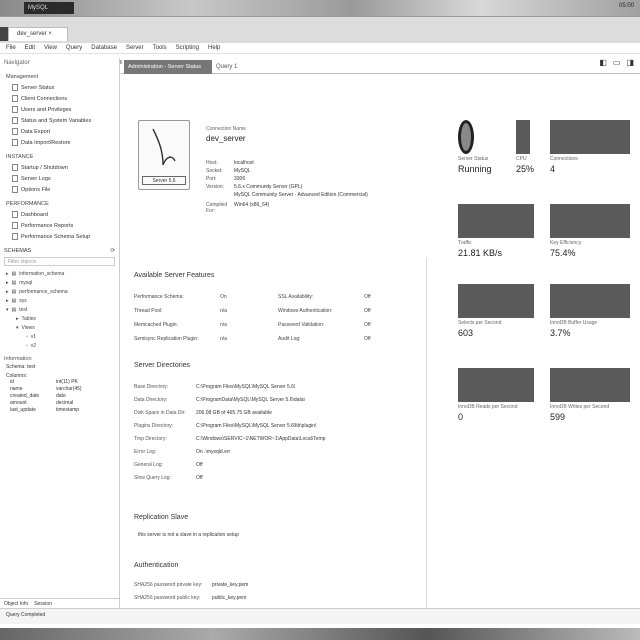 The height and width of the screenshot is (640, 640). Describe the element at coordinates (59, 120) in the screenshot. I see `management-item: Status and System Variables` at that location.